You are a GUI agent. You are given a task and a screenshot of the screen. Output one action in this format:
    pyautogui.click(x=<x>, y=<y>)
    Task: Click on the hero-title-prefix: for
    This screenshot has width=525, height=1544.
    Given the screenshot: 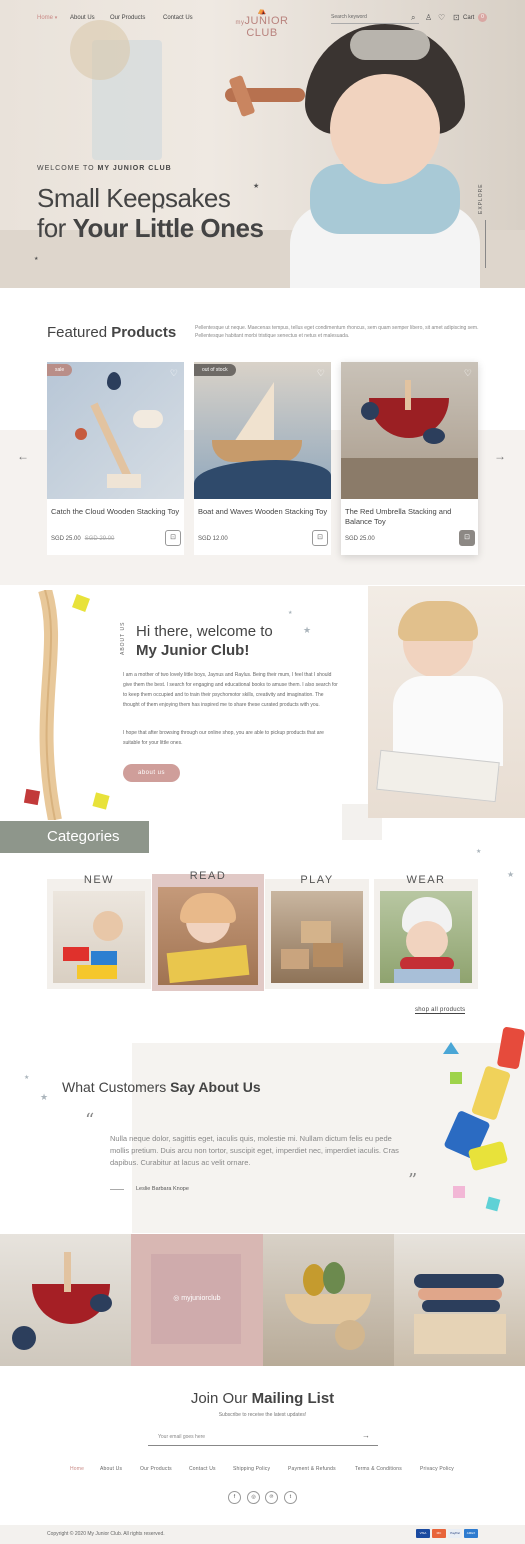 What is the action you would take?
    pyautogui.click(x=55, y=228)
    